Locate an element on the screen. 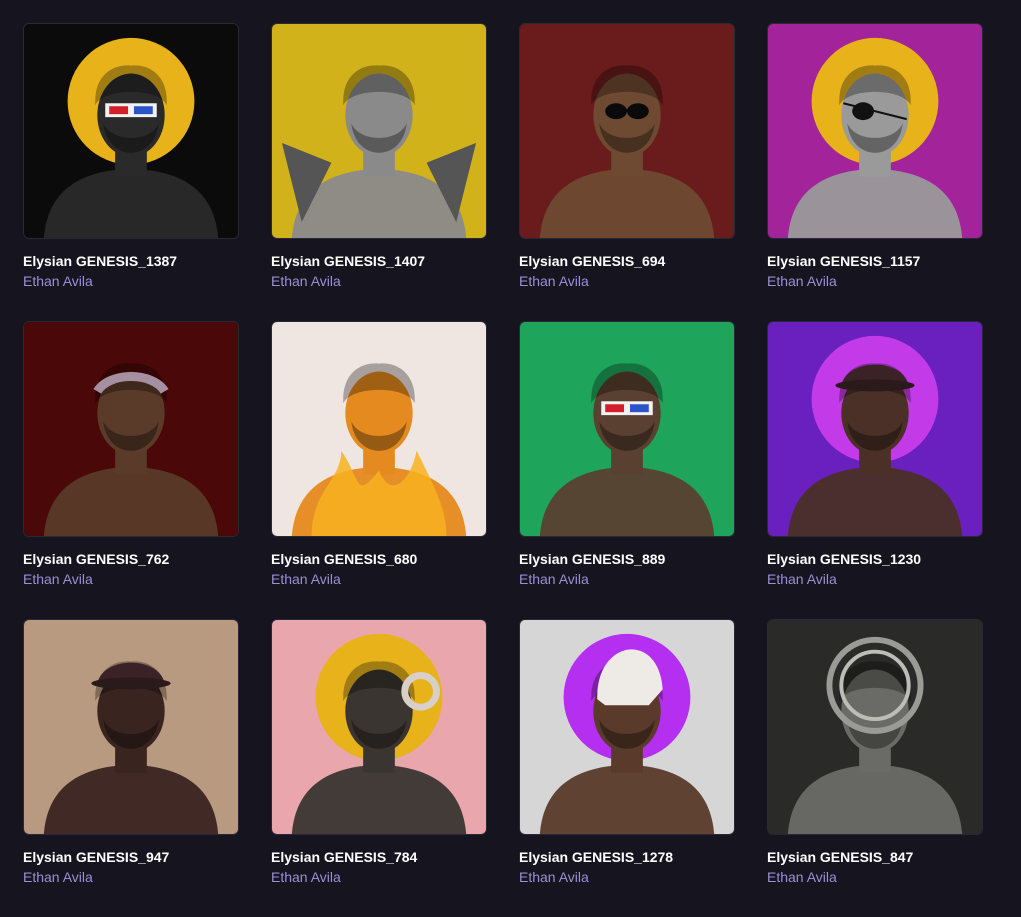  nft-title: Elysian GENESIS_680 is located at coordinates (379, 559).